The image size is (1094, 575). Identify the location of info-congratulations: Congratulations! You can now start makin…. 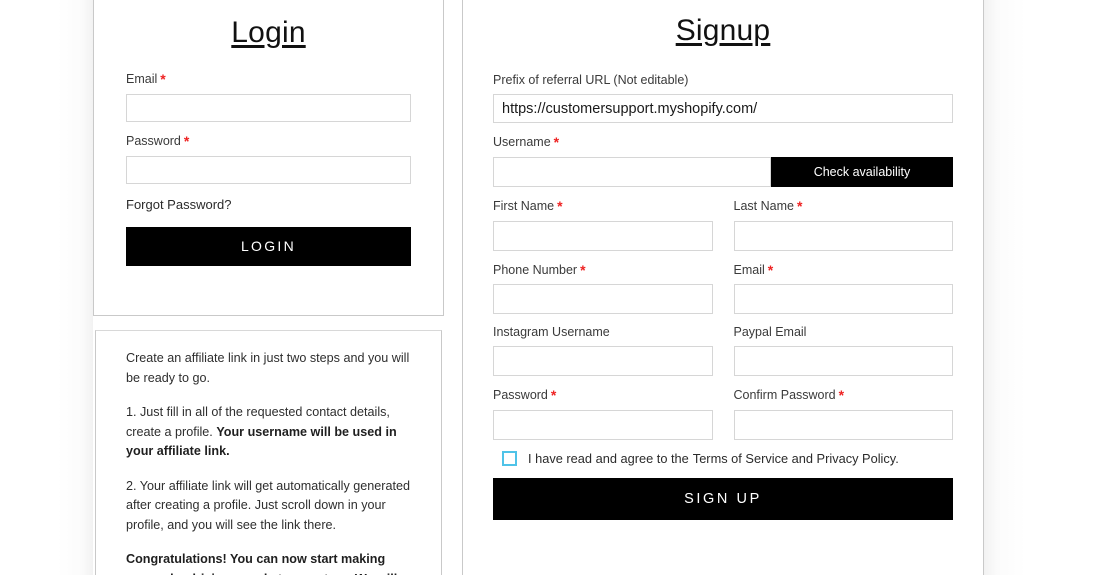
(261, 563).